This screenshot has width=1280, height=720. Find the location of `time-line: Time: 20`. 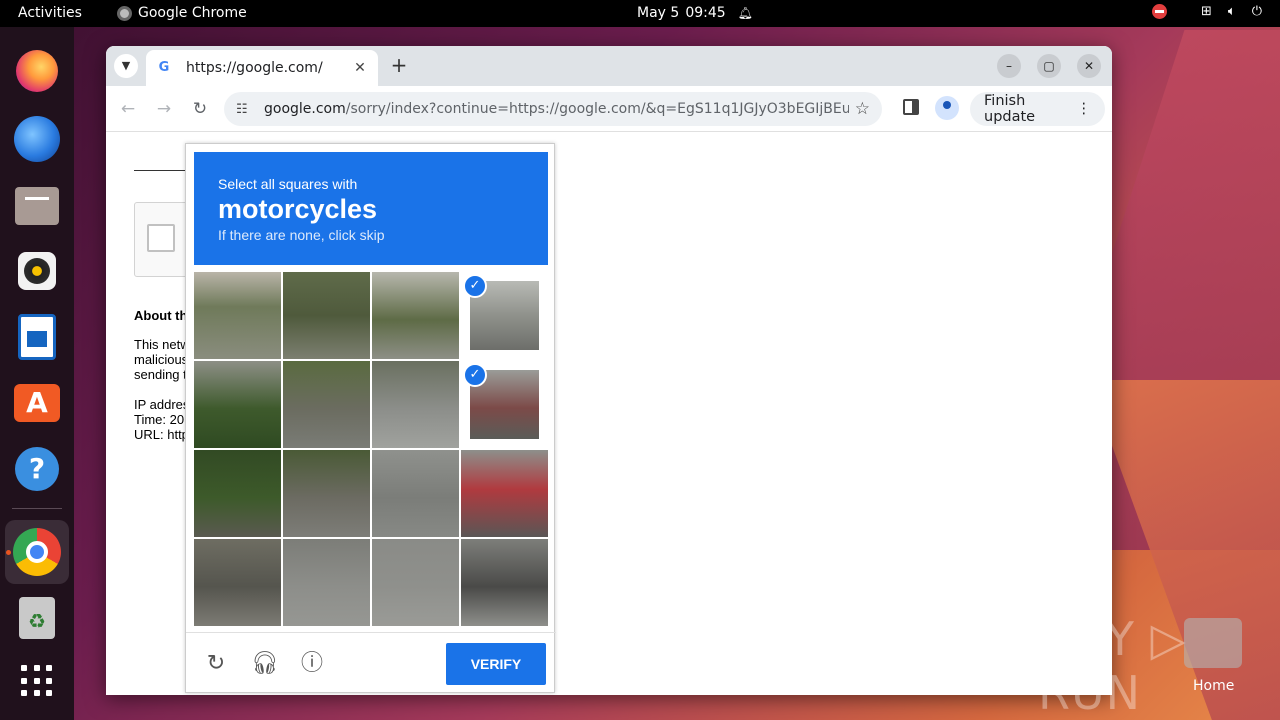

time-line: Time: 20 is located at coordinates (159, 419).